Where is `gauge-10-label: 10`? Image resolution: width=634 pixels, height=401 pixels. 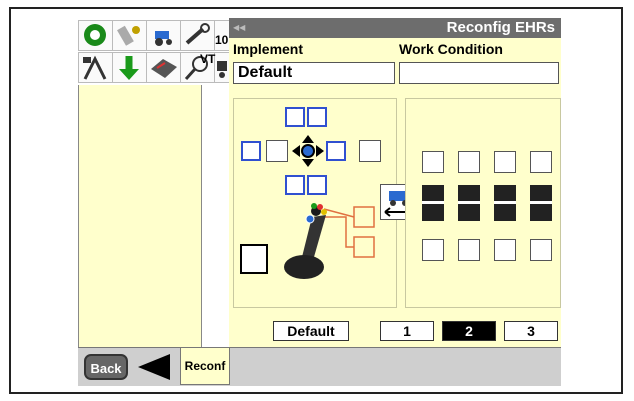 gauge-10-label: 10 is located at coordinates (222, 40).